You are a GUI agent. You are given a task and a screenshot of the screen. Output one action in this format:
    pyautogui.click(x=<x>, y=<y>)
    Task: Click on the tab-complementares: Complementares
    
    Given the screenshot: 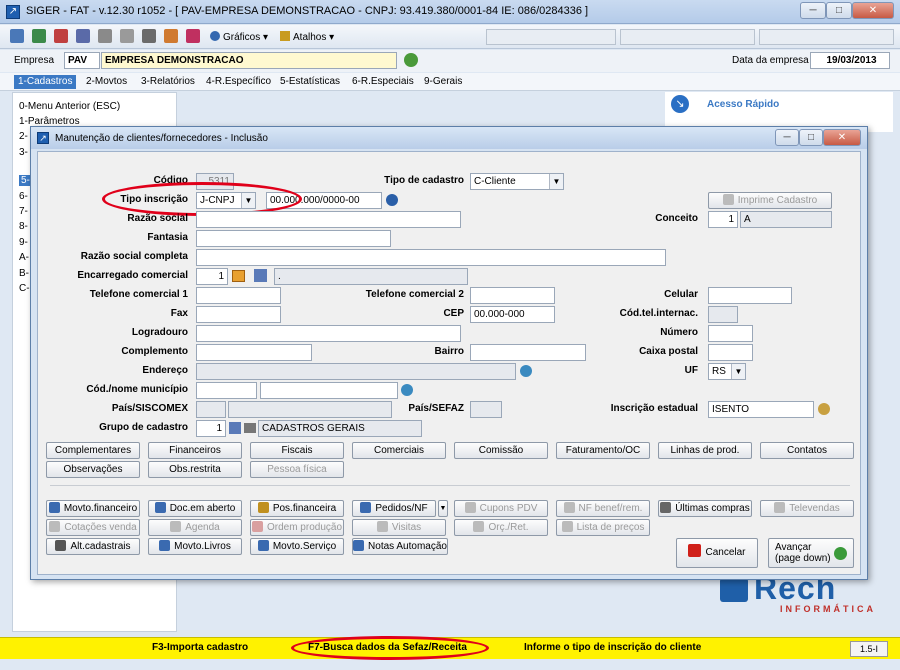 What is the action you would take?
    pyautogui.click(x=93, y=450)
    